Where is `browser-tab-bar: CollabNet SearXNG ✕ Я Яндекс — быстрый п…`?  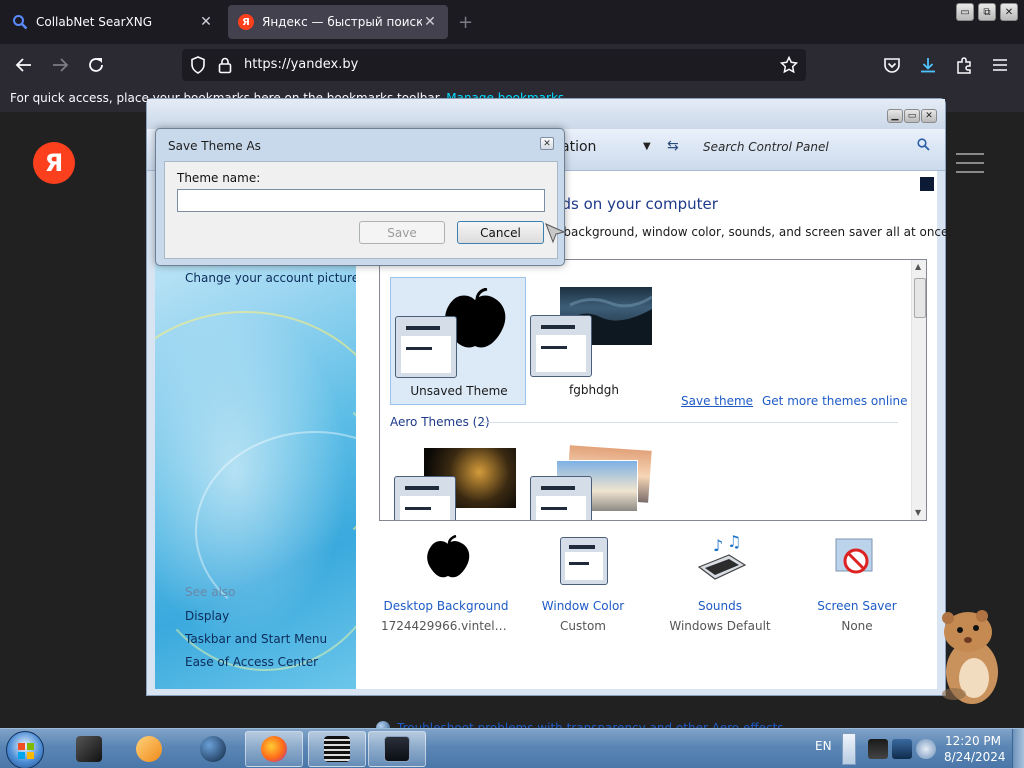 browser-tab-bar: CollabNet SearXNG ✕ Я Яндекс — быстрый п… is located at coordinates (512, 22).